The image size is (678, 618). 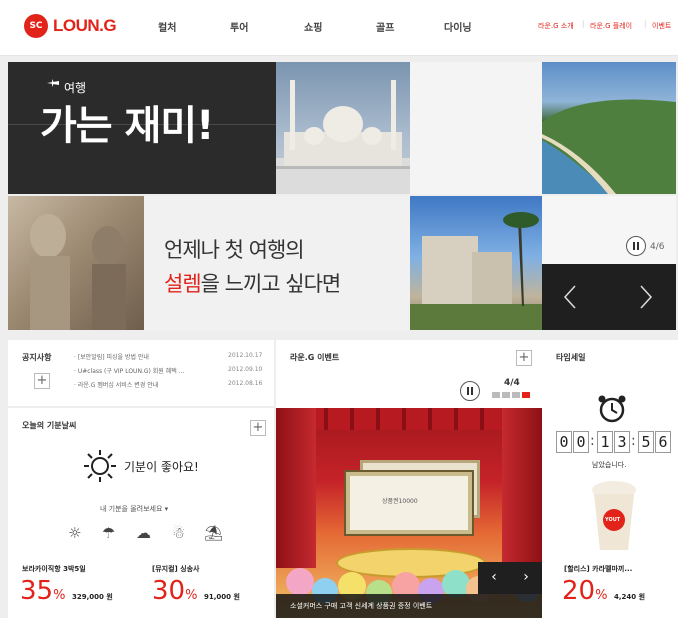 What do you see at coordinates (108, 533) in the screenshot?
I see `umbrella-icon: ☂` at bounding box center [108, 533].